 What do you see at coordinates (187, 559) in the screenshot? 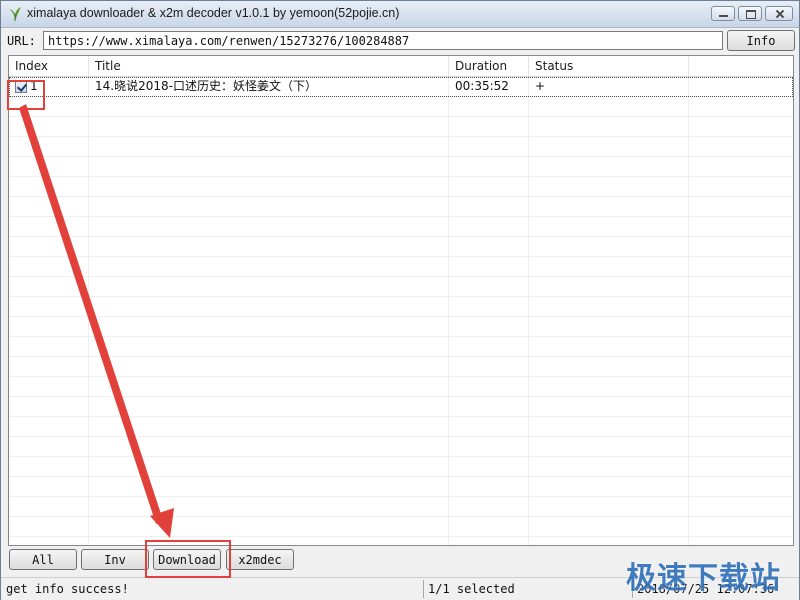
I see `download-button: Download` at bounding box center [187, 559].